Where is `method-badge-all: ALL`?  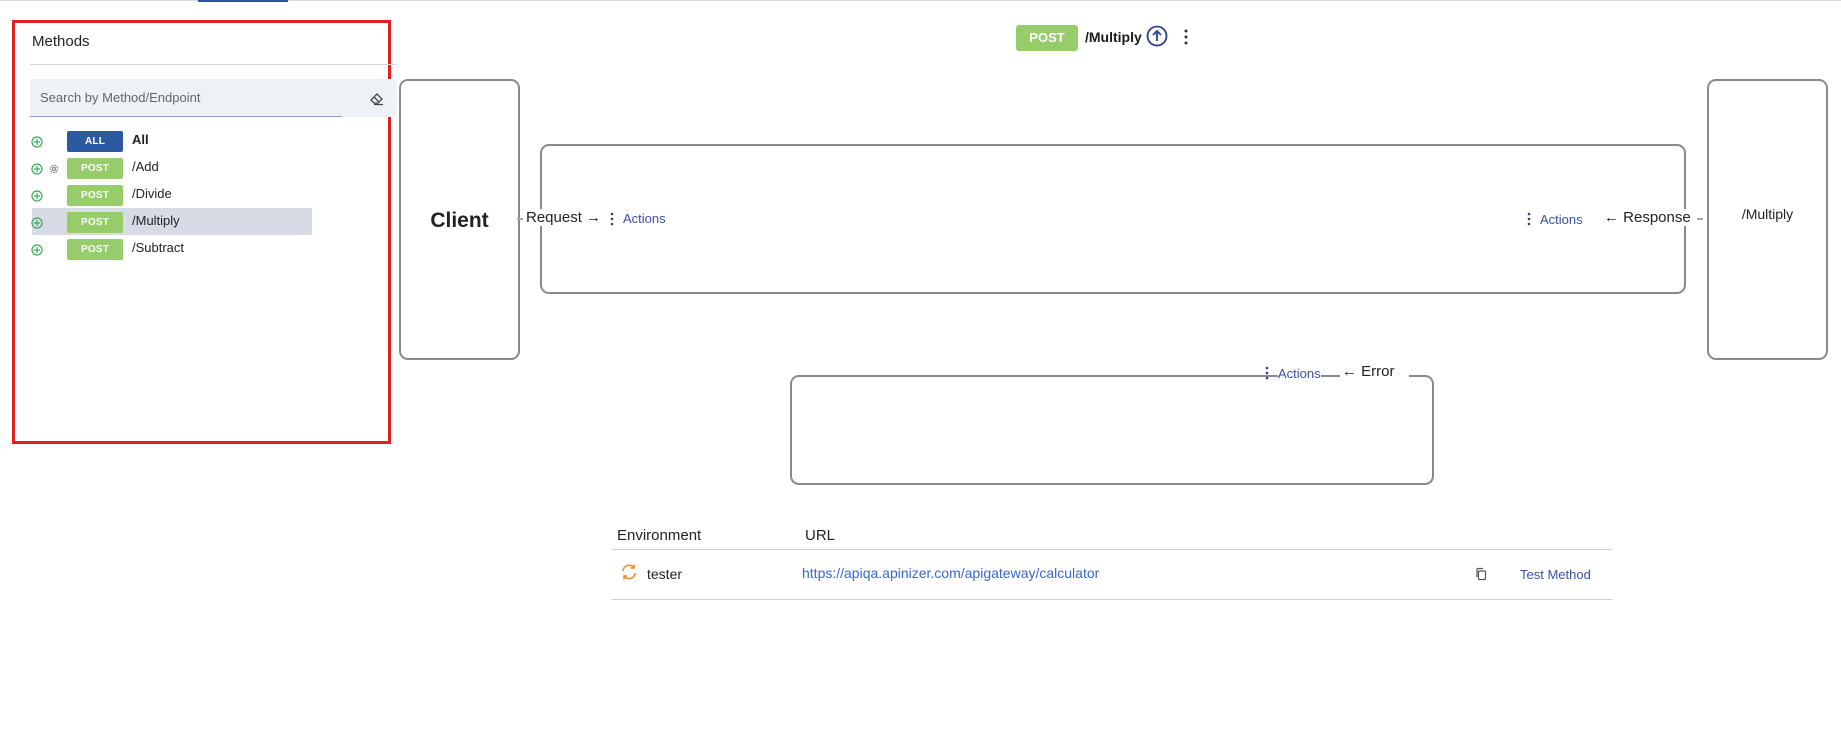
method-badge-all: ALL is located at coordinates (95, 141).